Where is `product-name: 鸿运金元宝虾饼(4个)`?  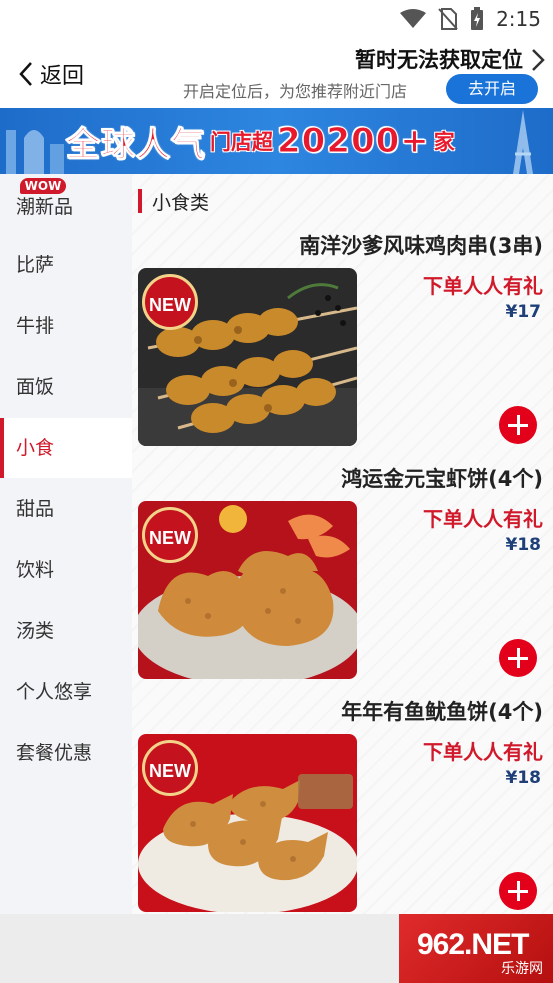 product-name: 鸿运金元宝虾饼(4个) is located at coordinates (442, 479).